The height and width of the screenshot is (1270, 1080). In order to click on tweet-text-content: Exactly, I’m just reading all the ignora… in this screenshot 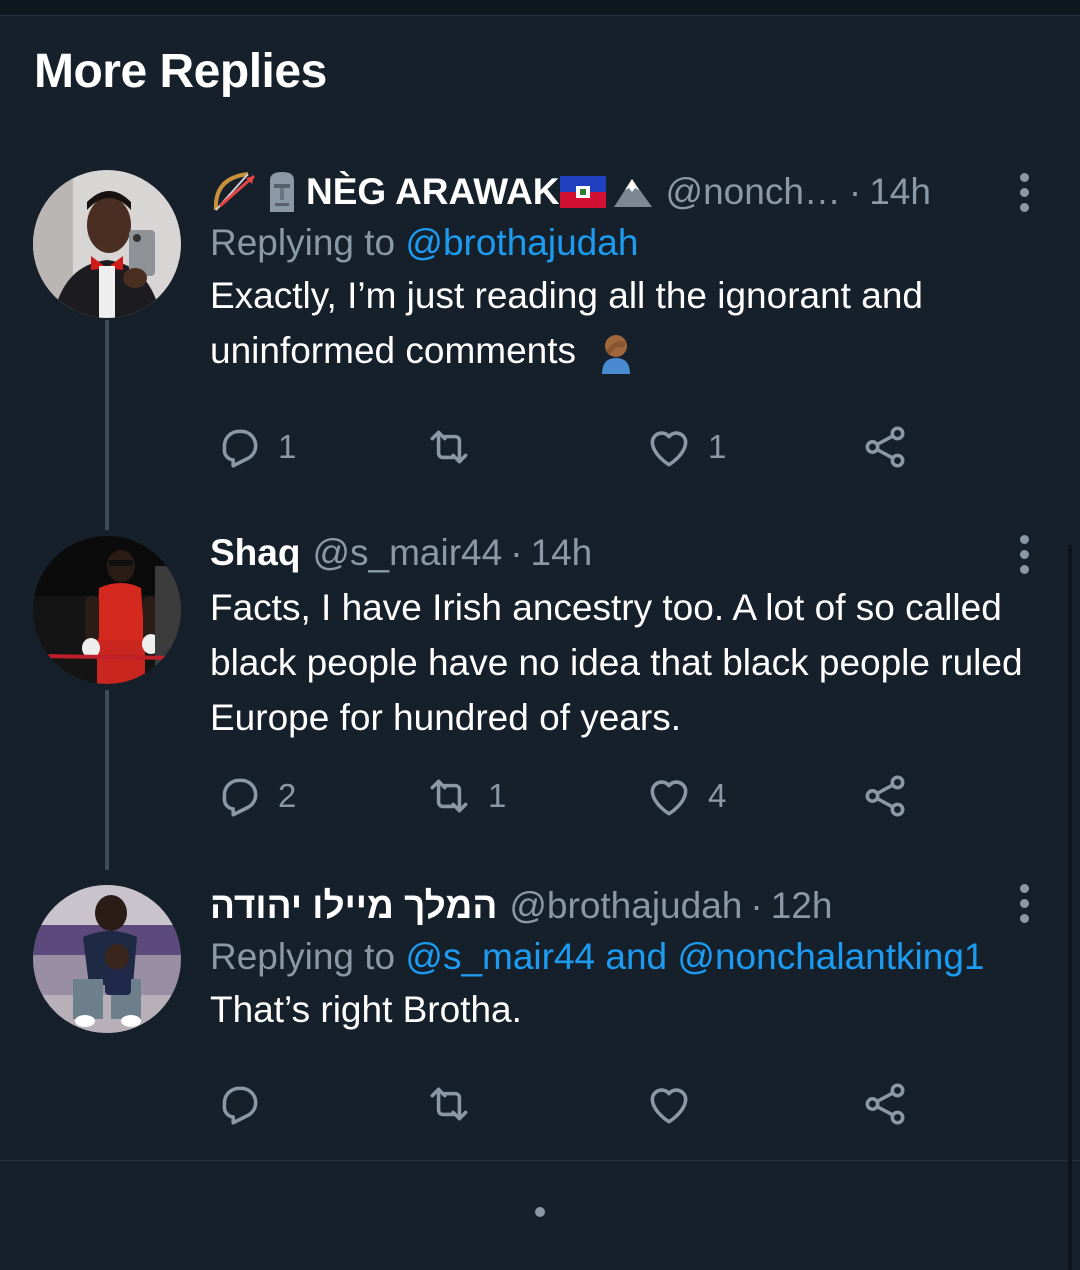, I will do `click(566, 323)`.